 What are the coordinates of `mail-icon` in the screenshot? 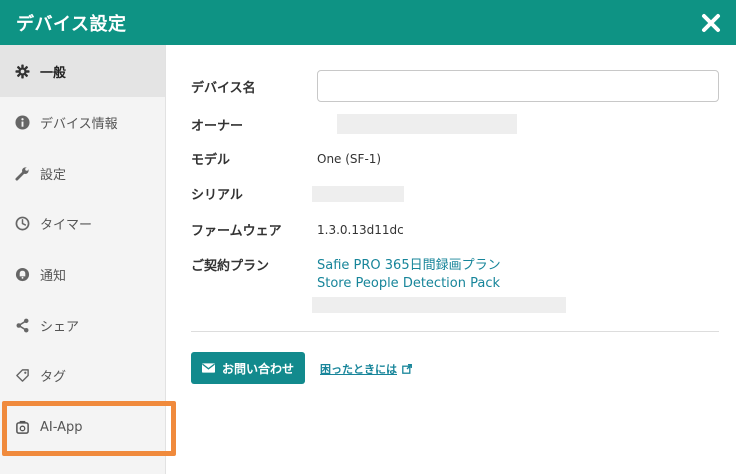 It's located at (208, 368).